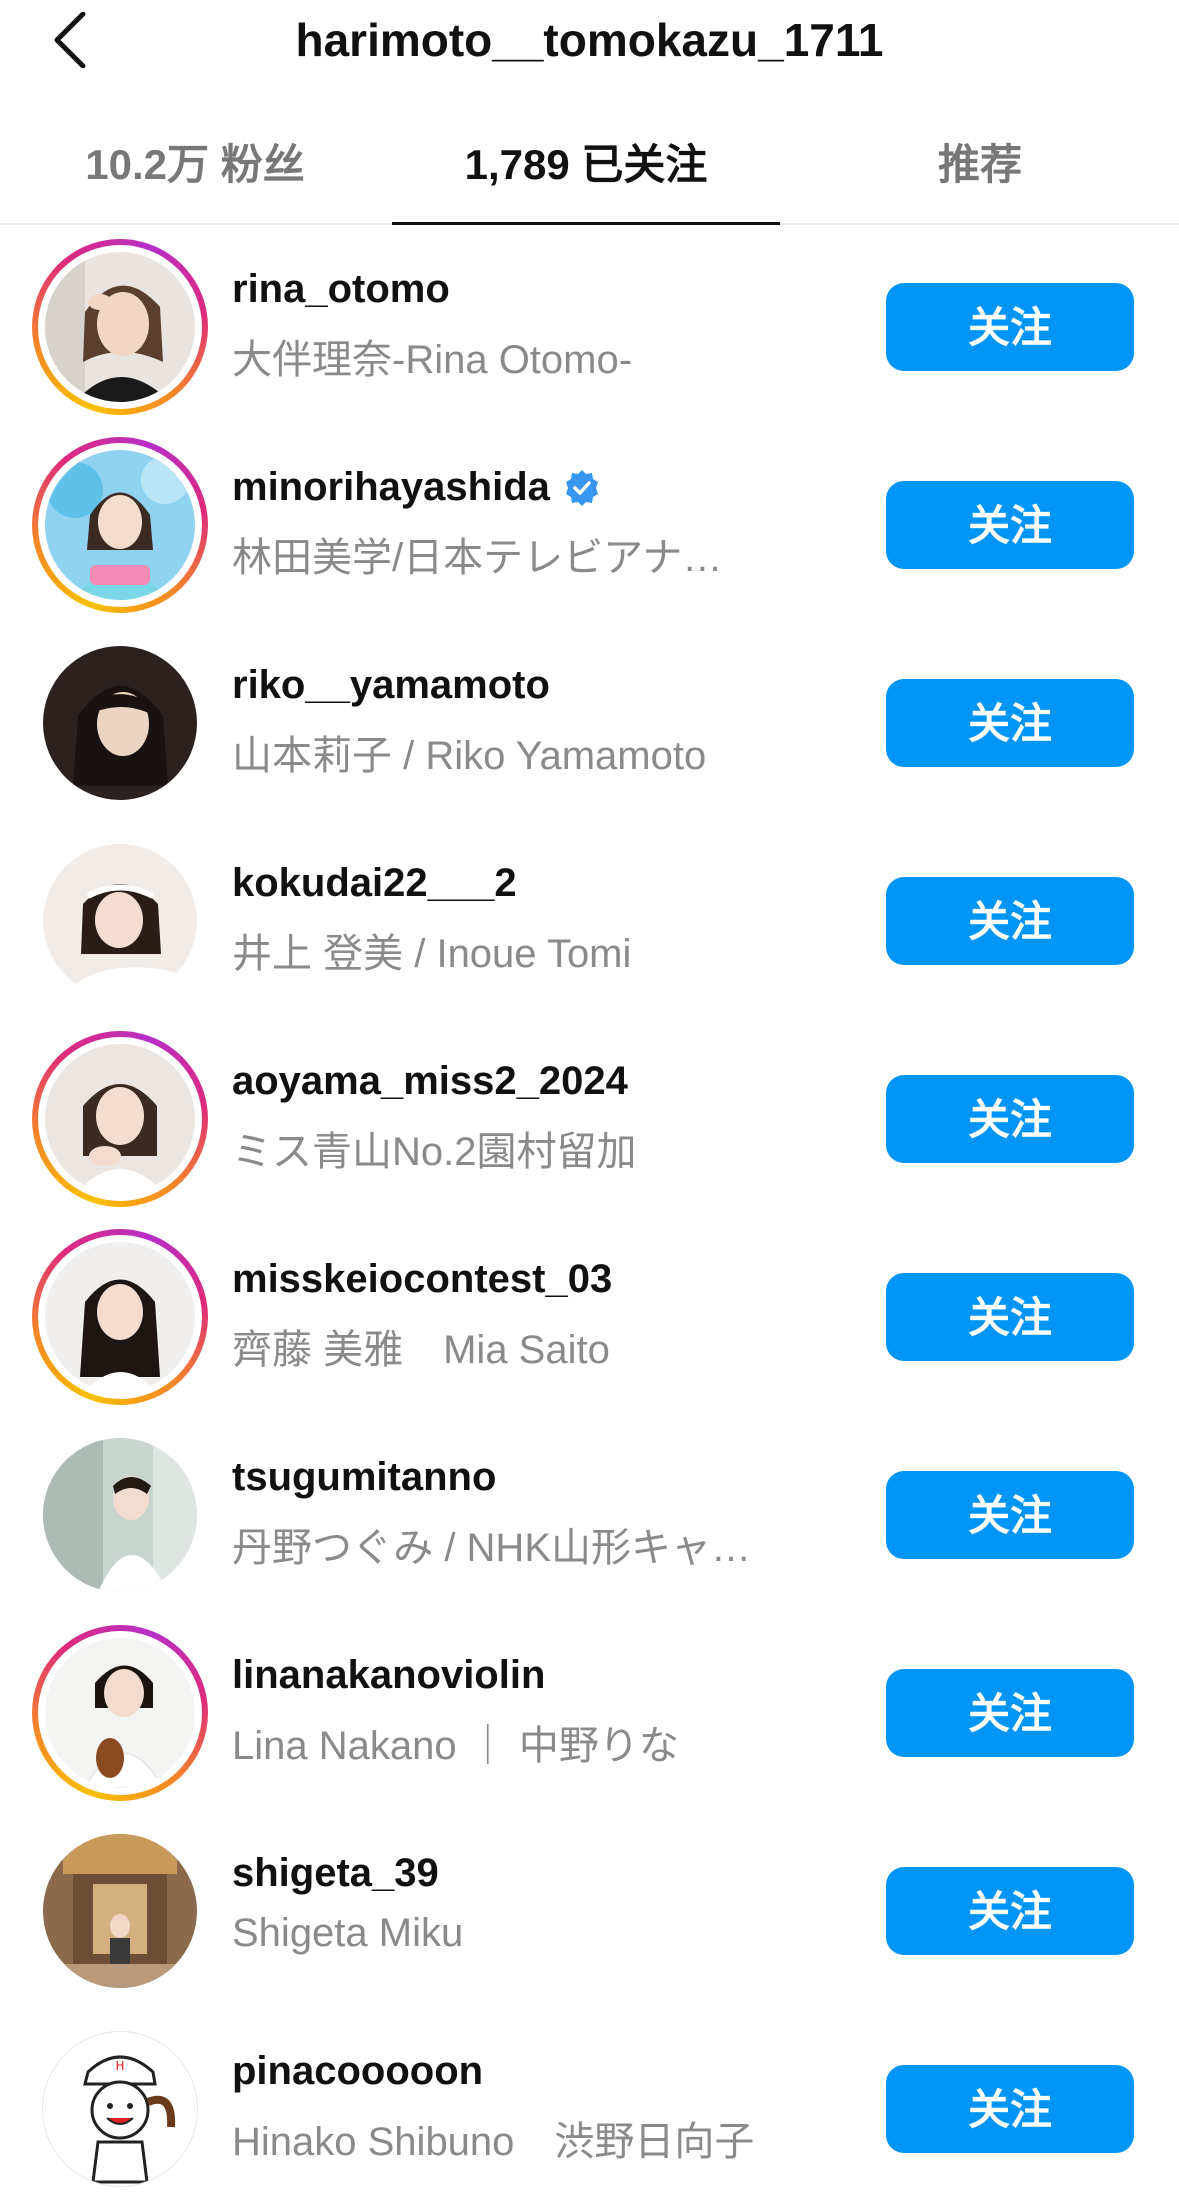  What do you see at coordinates (589, 1710) in the screenshot?
I see `list-item: linanakanoviolin Lina Nakano ｜ 中野りな 关注` at bounding box center [589, 1710].